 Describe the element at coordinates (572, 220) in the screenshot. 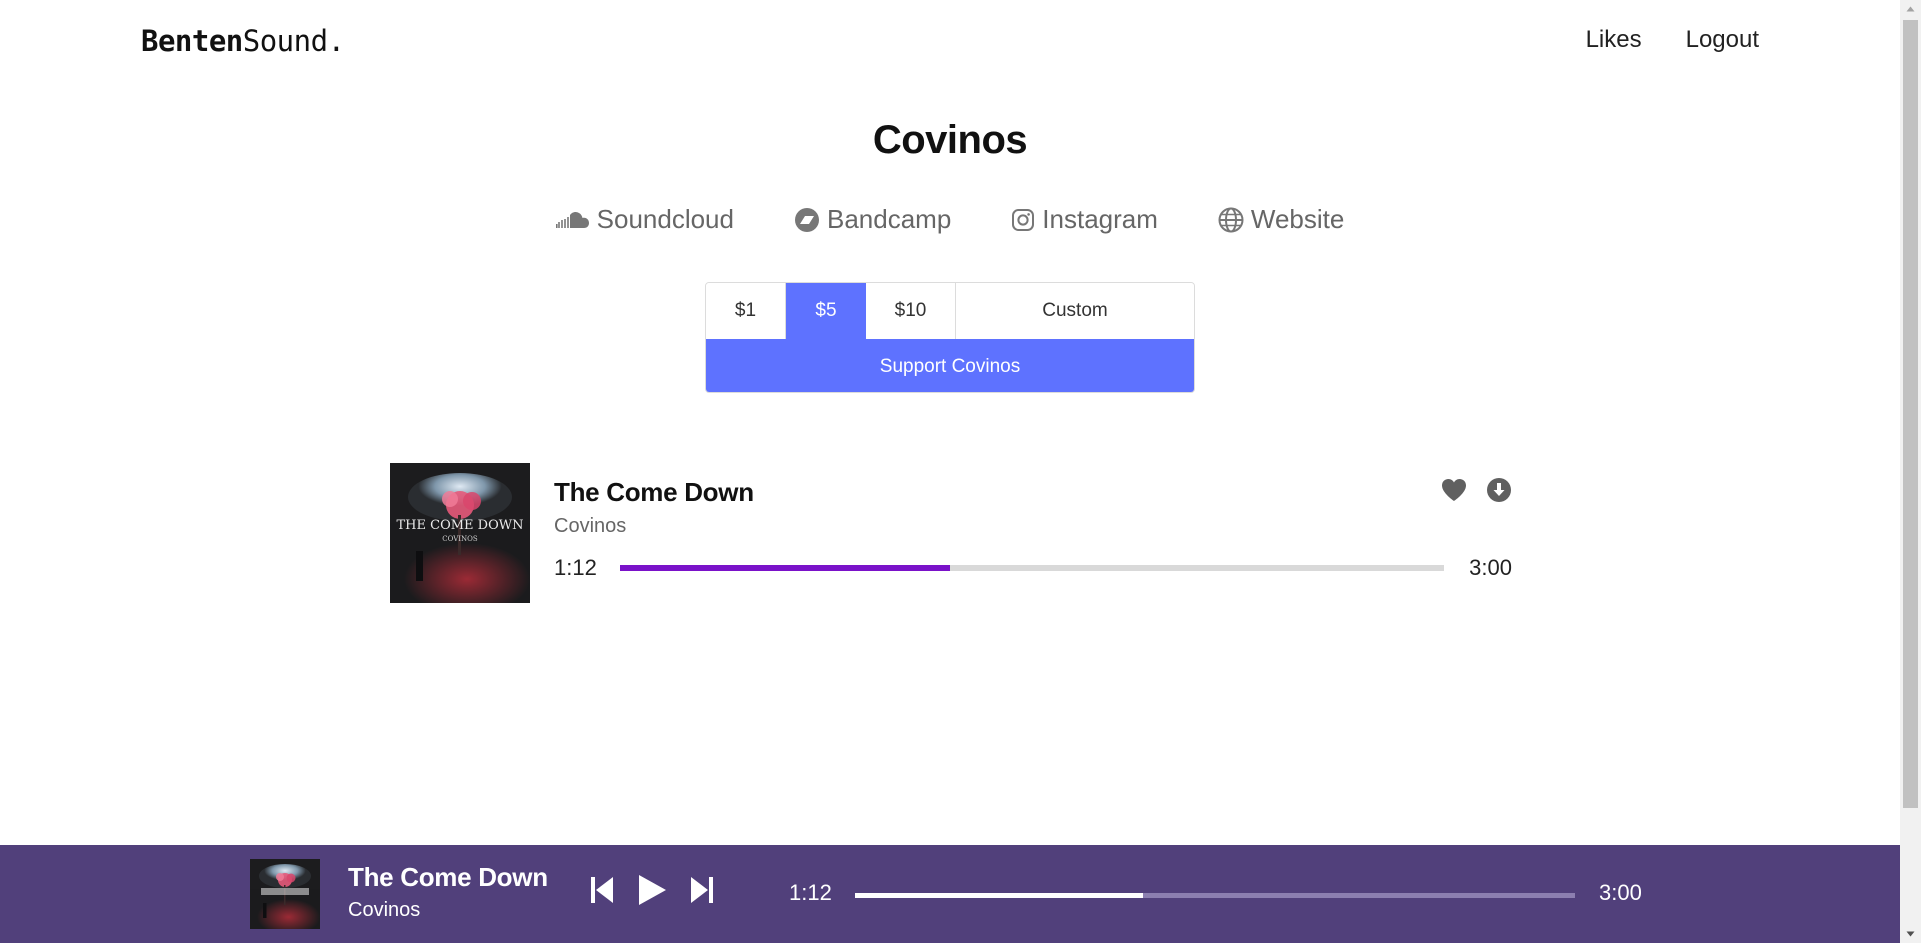

I see `soundcloud-icon` at that location.